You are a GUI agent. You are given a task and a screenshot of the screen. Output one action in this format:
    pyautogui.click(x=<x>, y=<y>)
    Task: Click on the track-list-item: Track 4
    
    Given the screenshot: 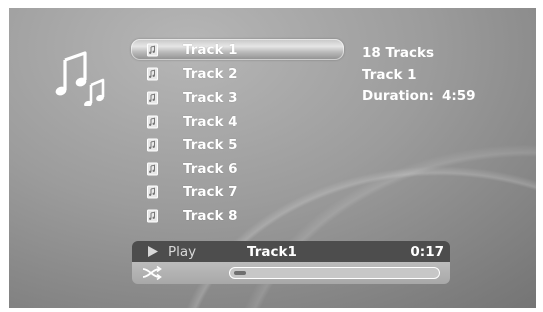 What is the action you would take?
    pyautogui.click(x=237, y=122)
    